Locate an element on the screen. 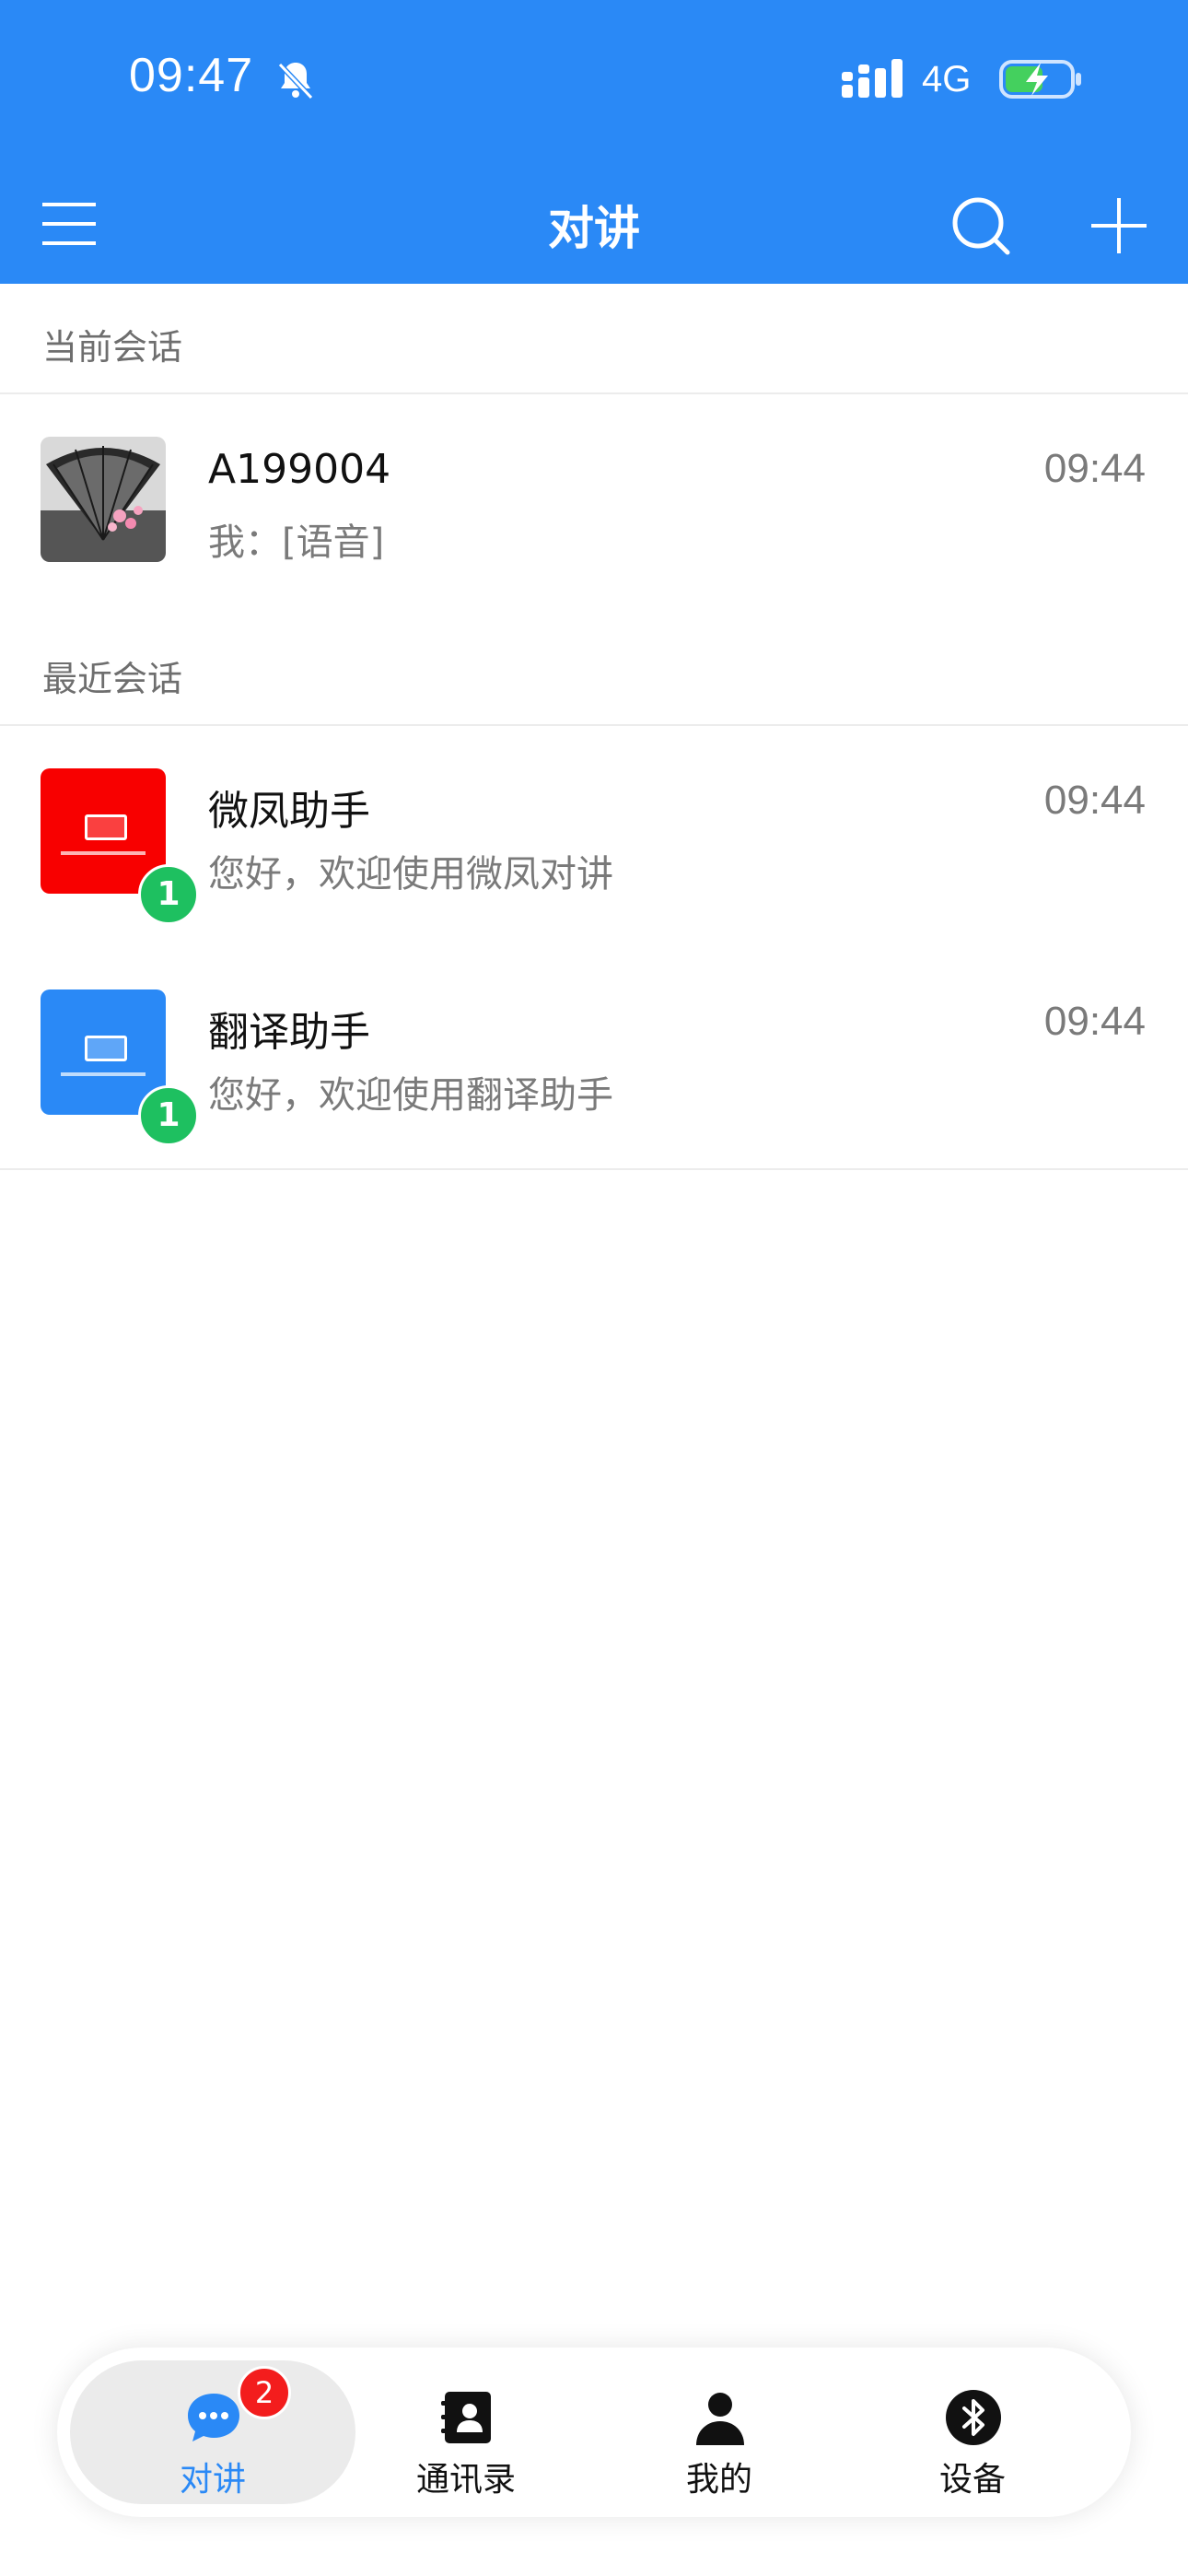 The height and width of the screenshot is (2576, 1188). bottom-tab-bar: 2 对讲 通讯录 我的 设备 is located at coordinates (594, 2432).